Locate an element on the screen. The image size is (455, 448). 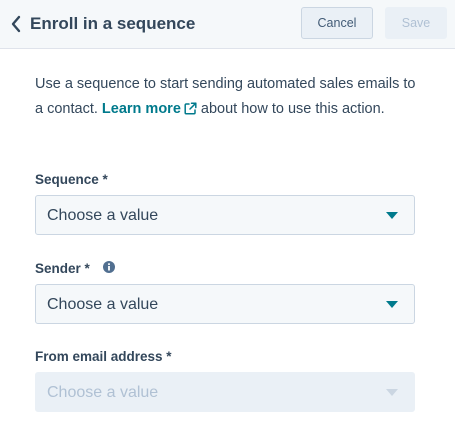
from-email-label: From email address * is located at coordinates (103, 356).